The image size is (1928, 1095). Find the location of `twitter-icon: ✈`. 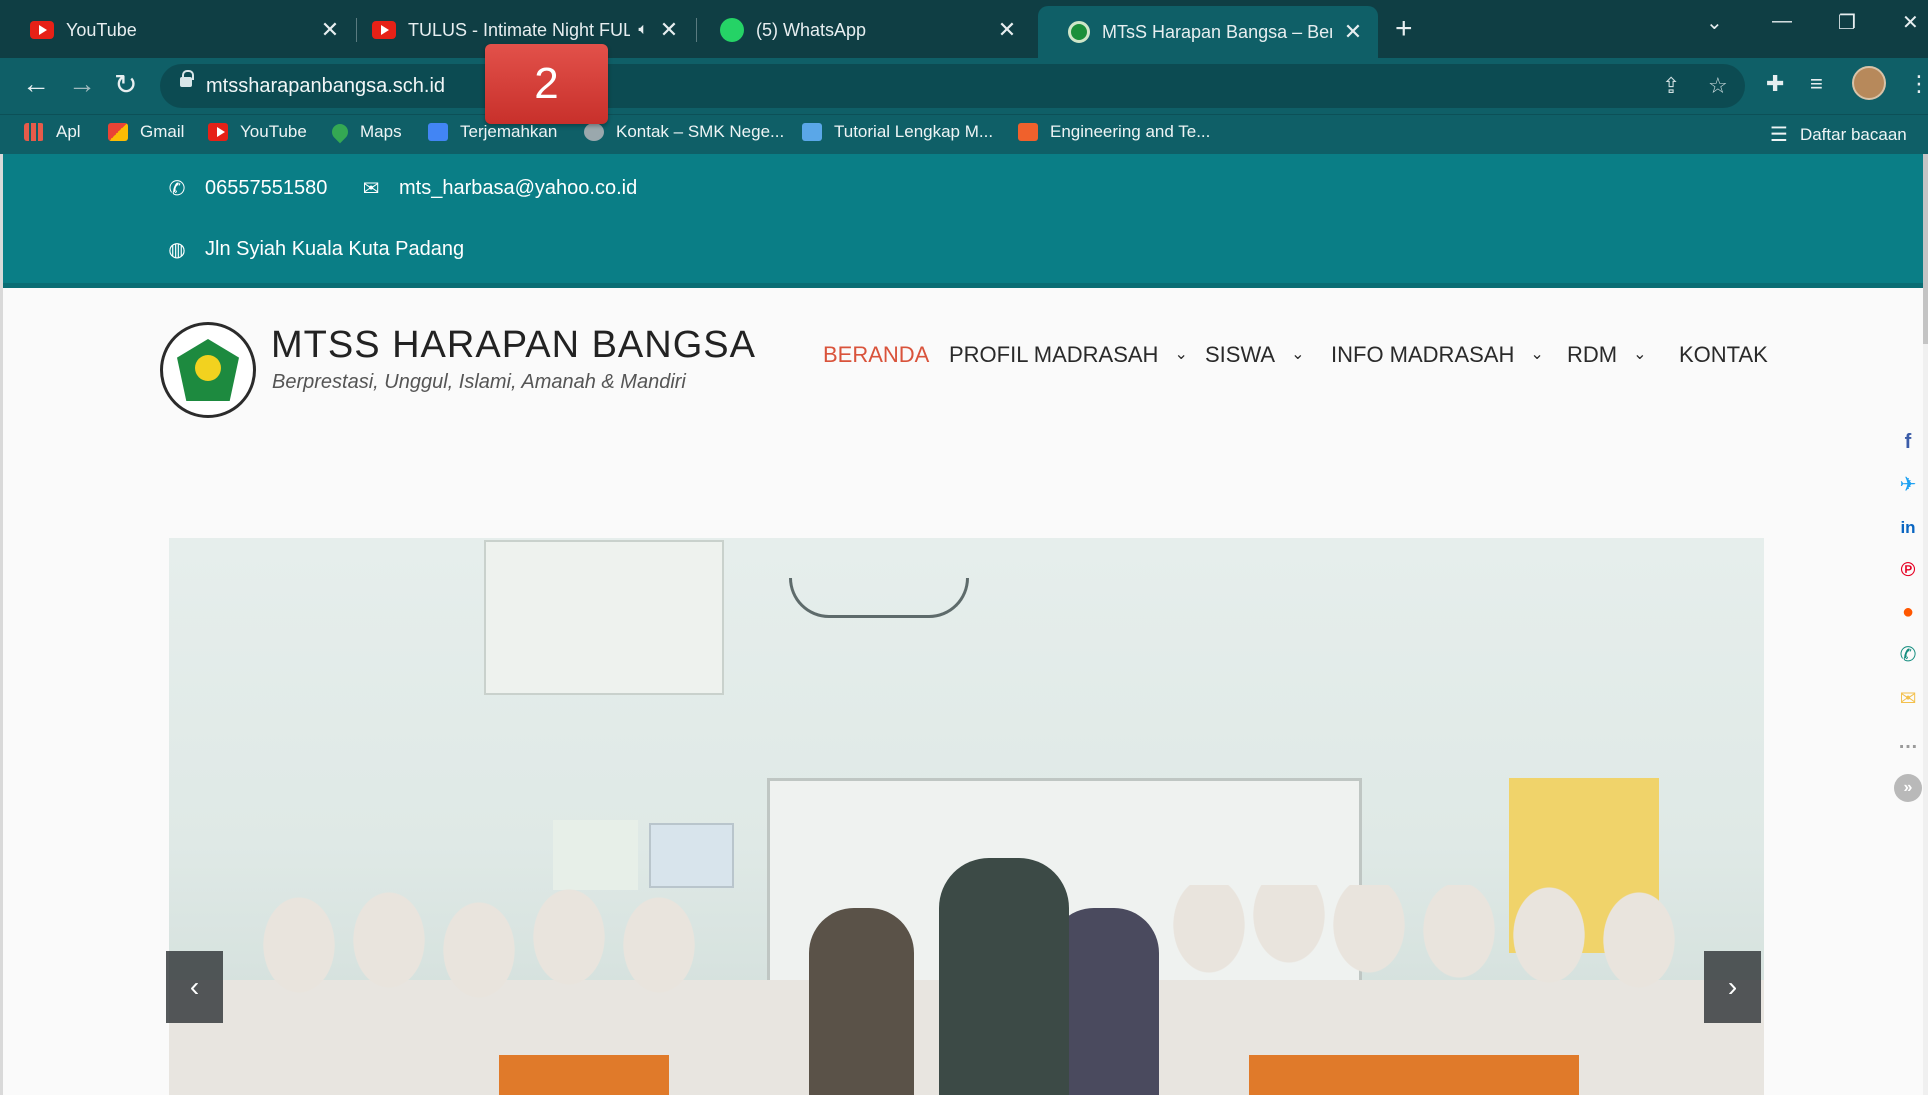

twitter-icon: ✈ is located at coordinates (1908, 484).